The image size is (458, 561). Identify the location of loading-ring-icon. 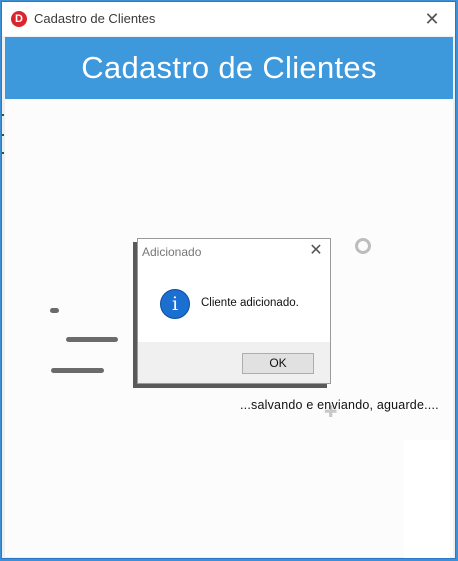
(363, 246).